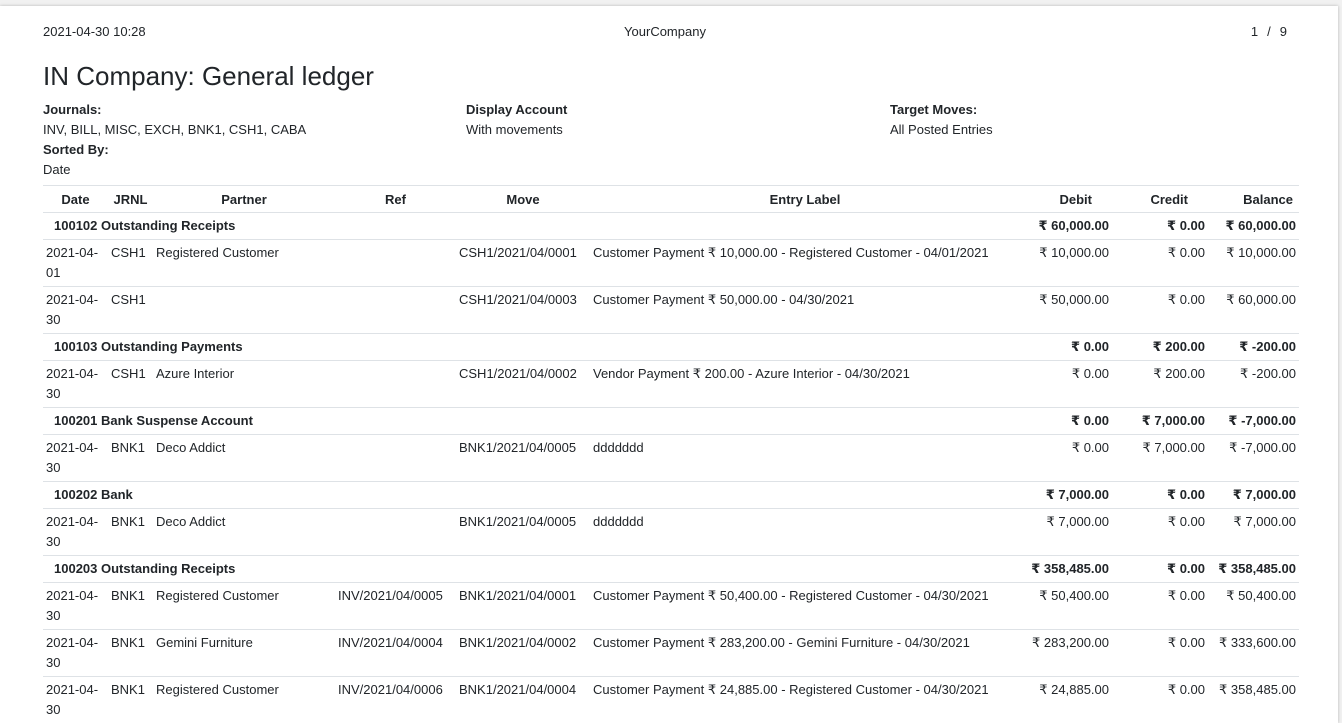  I want to click on line-move: BNK1/2021/04/0004, so click(523, 699).